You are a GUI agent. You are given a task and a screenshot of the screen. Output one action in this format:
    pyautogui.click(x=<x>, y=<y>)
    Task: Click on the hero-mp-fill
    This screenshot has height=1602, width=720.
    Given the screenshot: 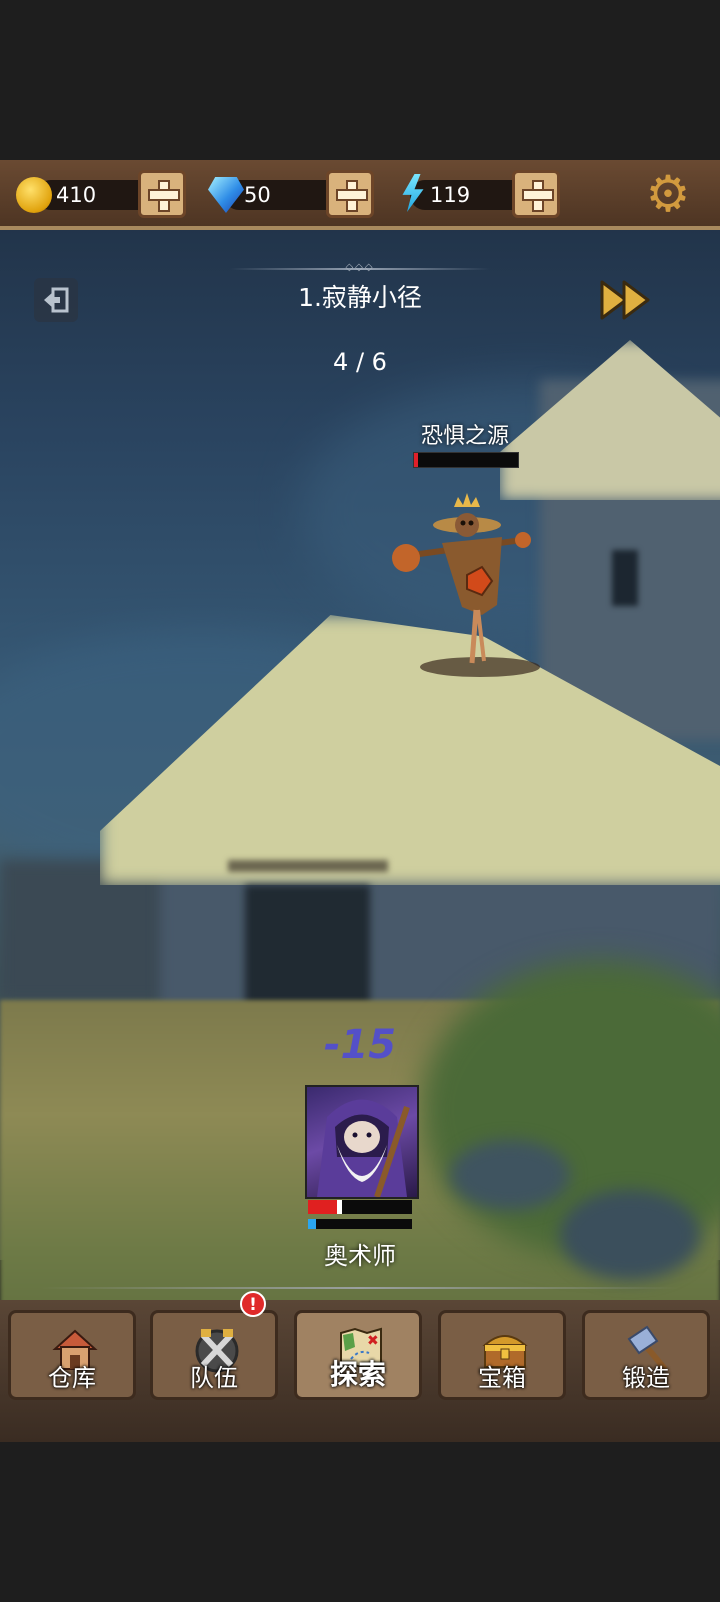 What is the action you would take?
    pyautogui.click(x=312, y=1224)
    